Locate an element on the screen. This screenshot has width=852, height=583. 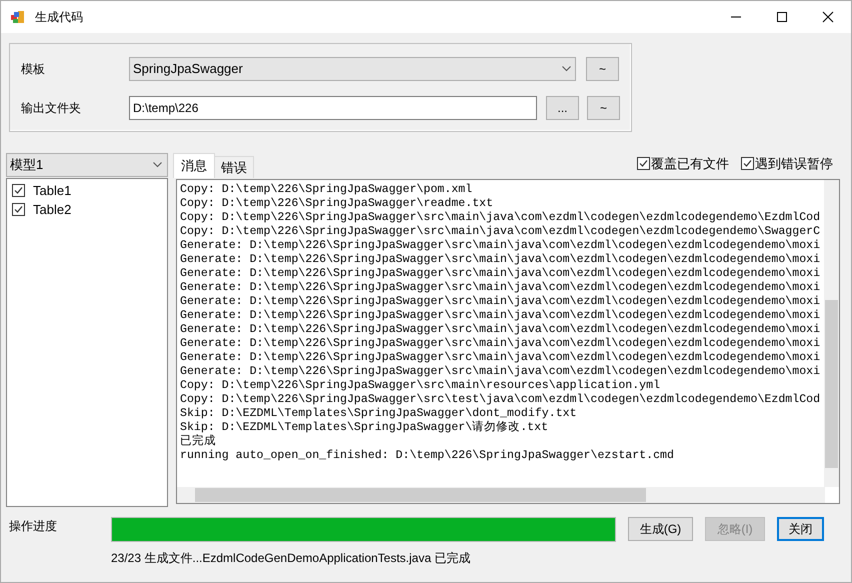
table-item: Table2 is located at coordinates (52, 210).